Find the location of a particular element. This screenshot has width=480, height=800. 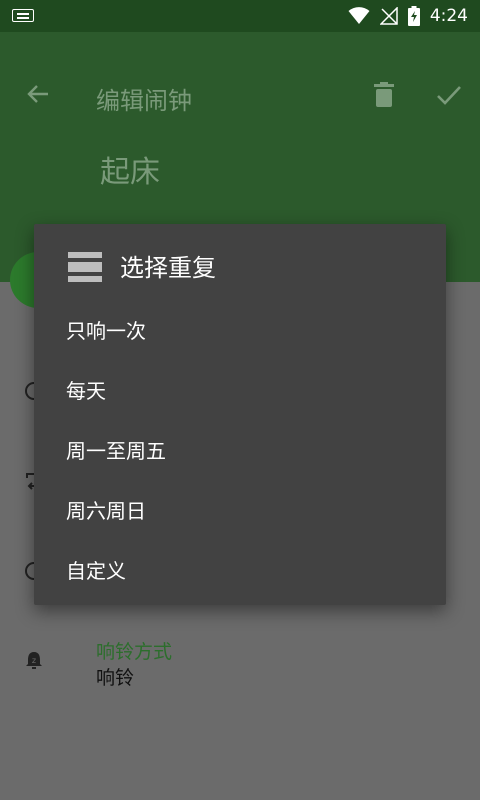

alarm-bell-icon: z is located at coordinates (34, 660).